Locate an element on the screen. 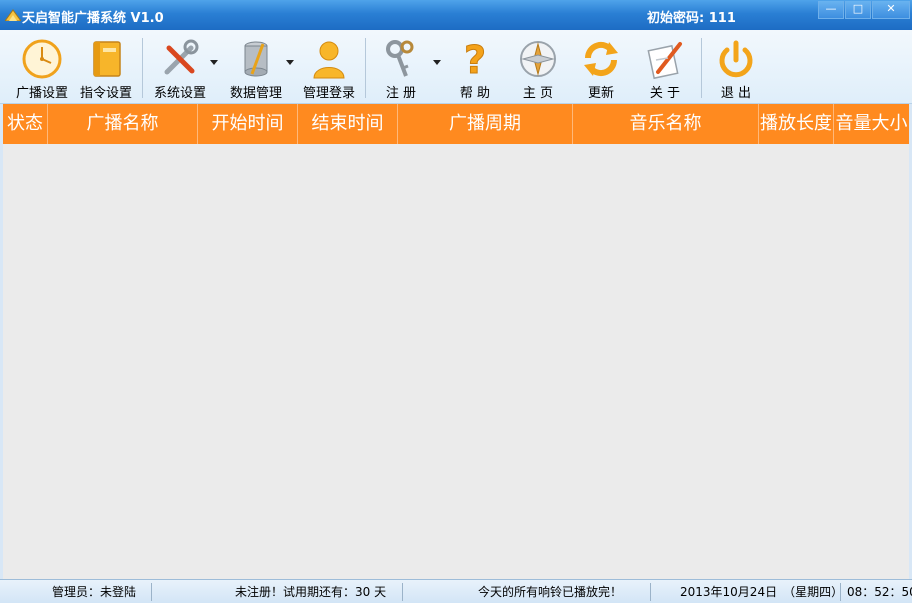  system-settings-label: 系统设置 is located at coordinates (179, 93).